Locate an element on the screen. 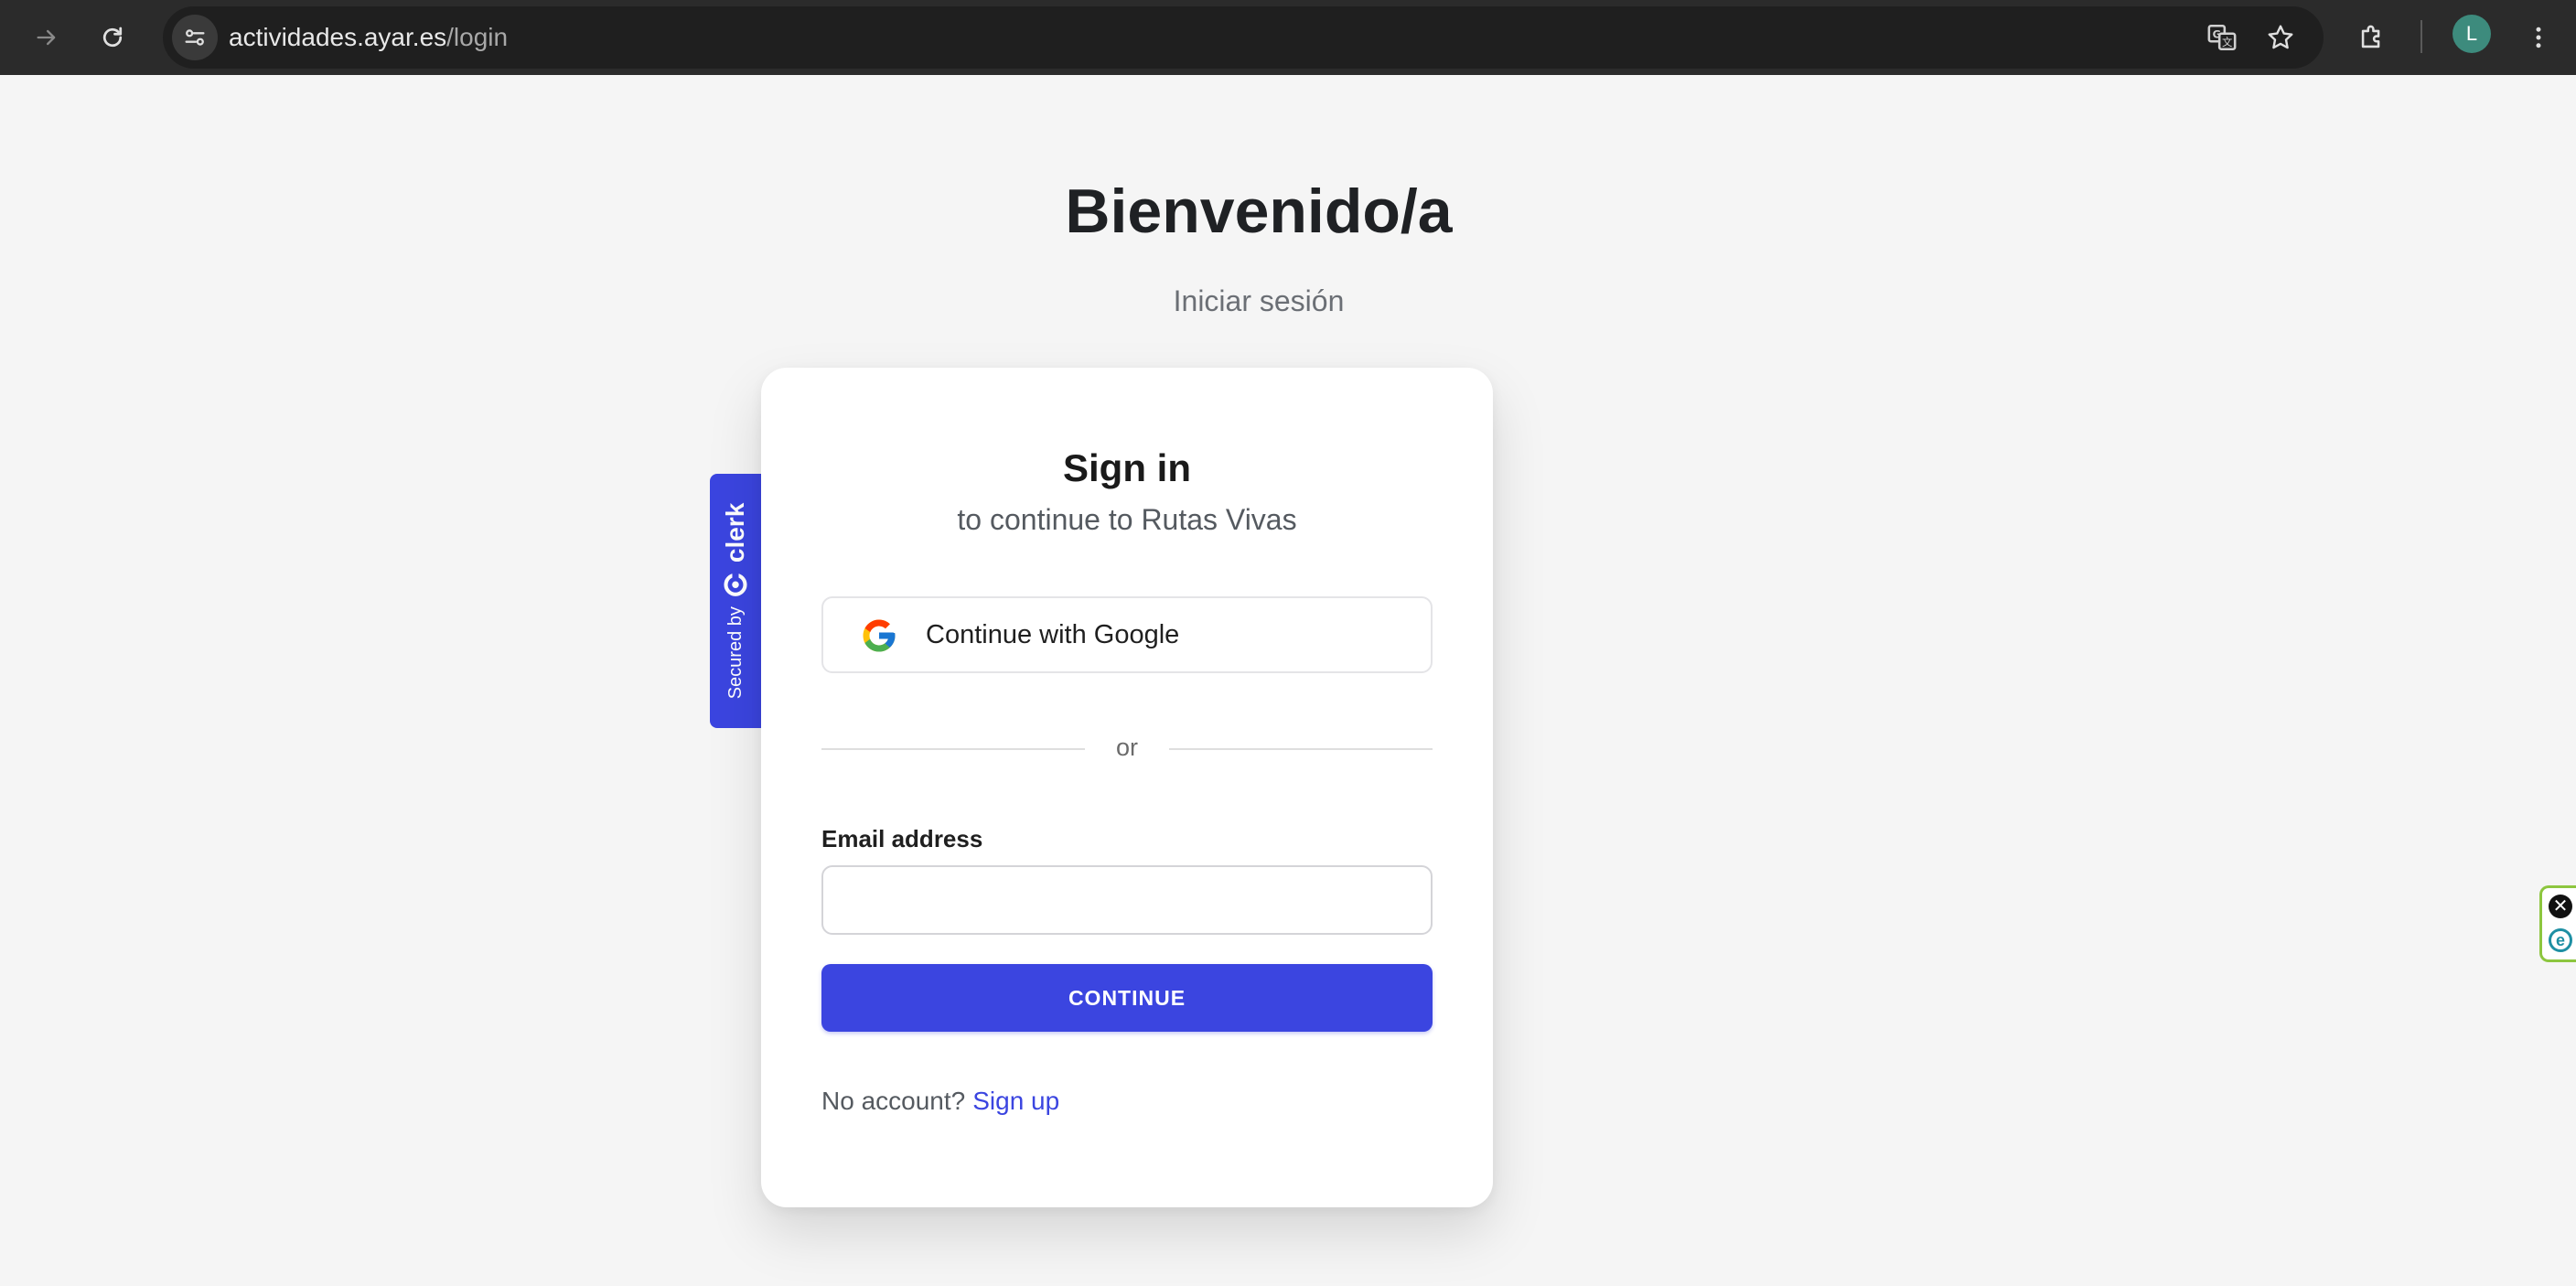 The image size is (2576, 1286). browser-toolbar: actividades.ayar.es/login G 文 L is located at coordinates (1288, 37).